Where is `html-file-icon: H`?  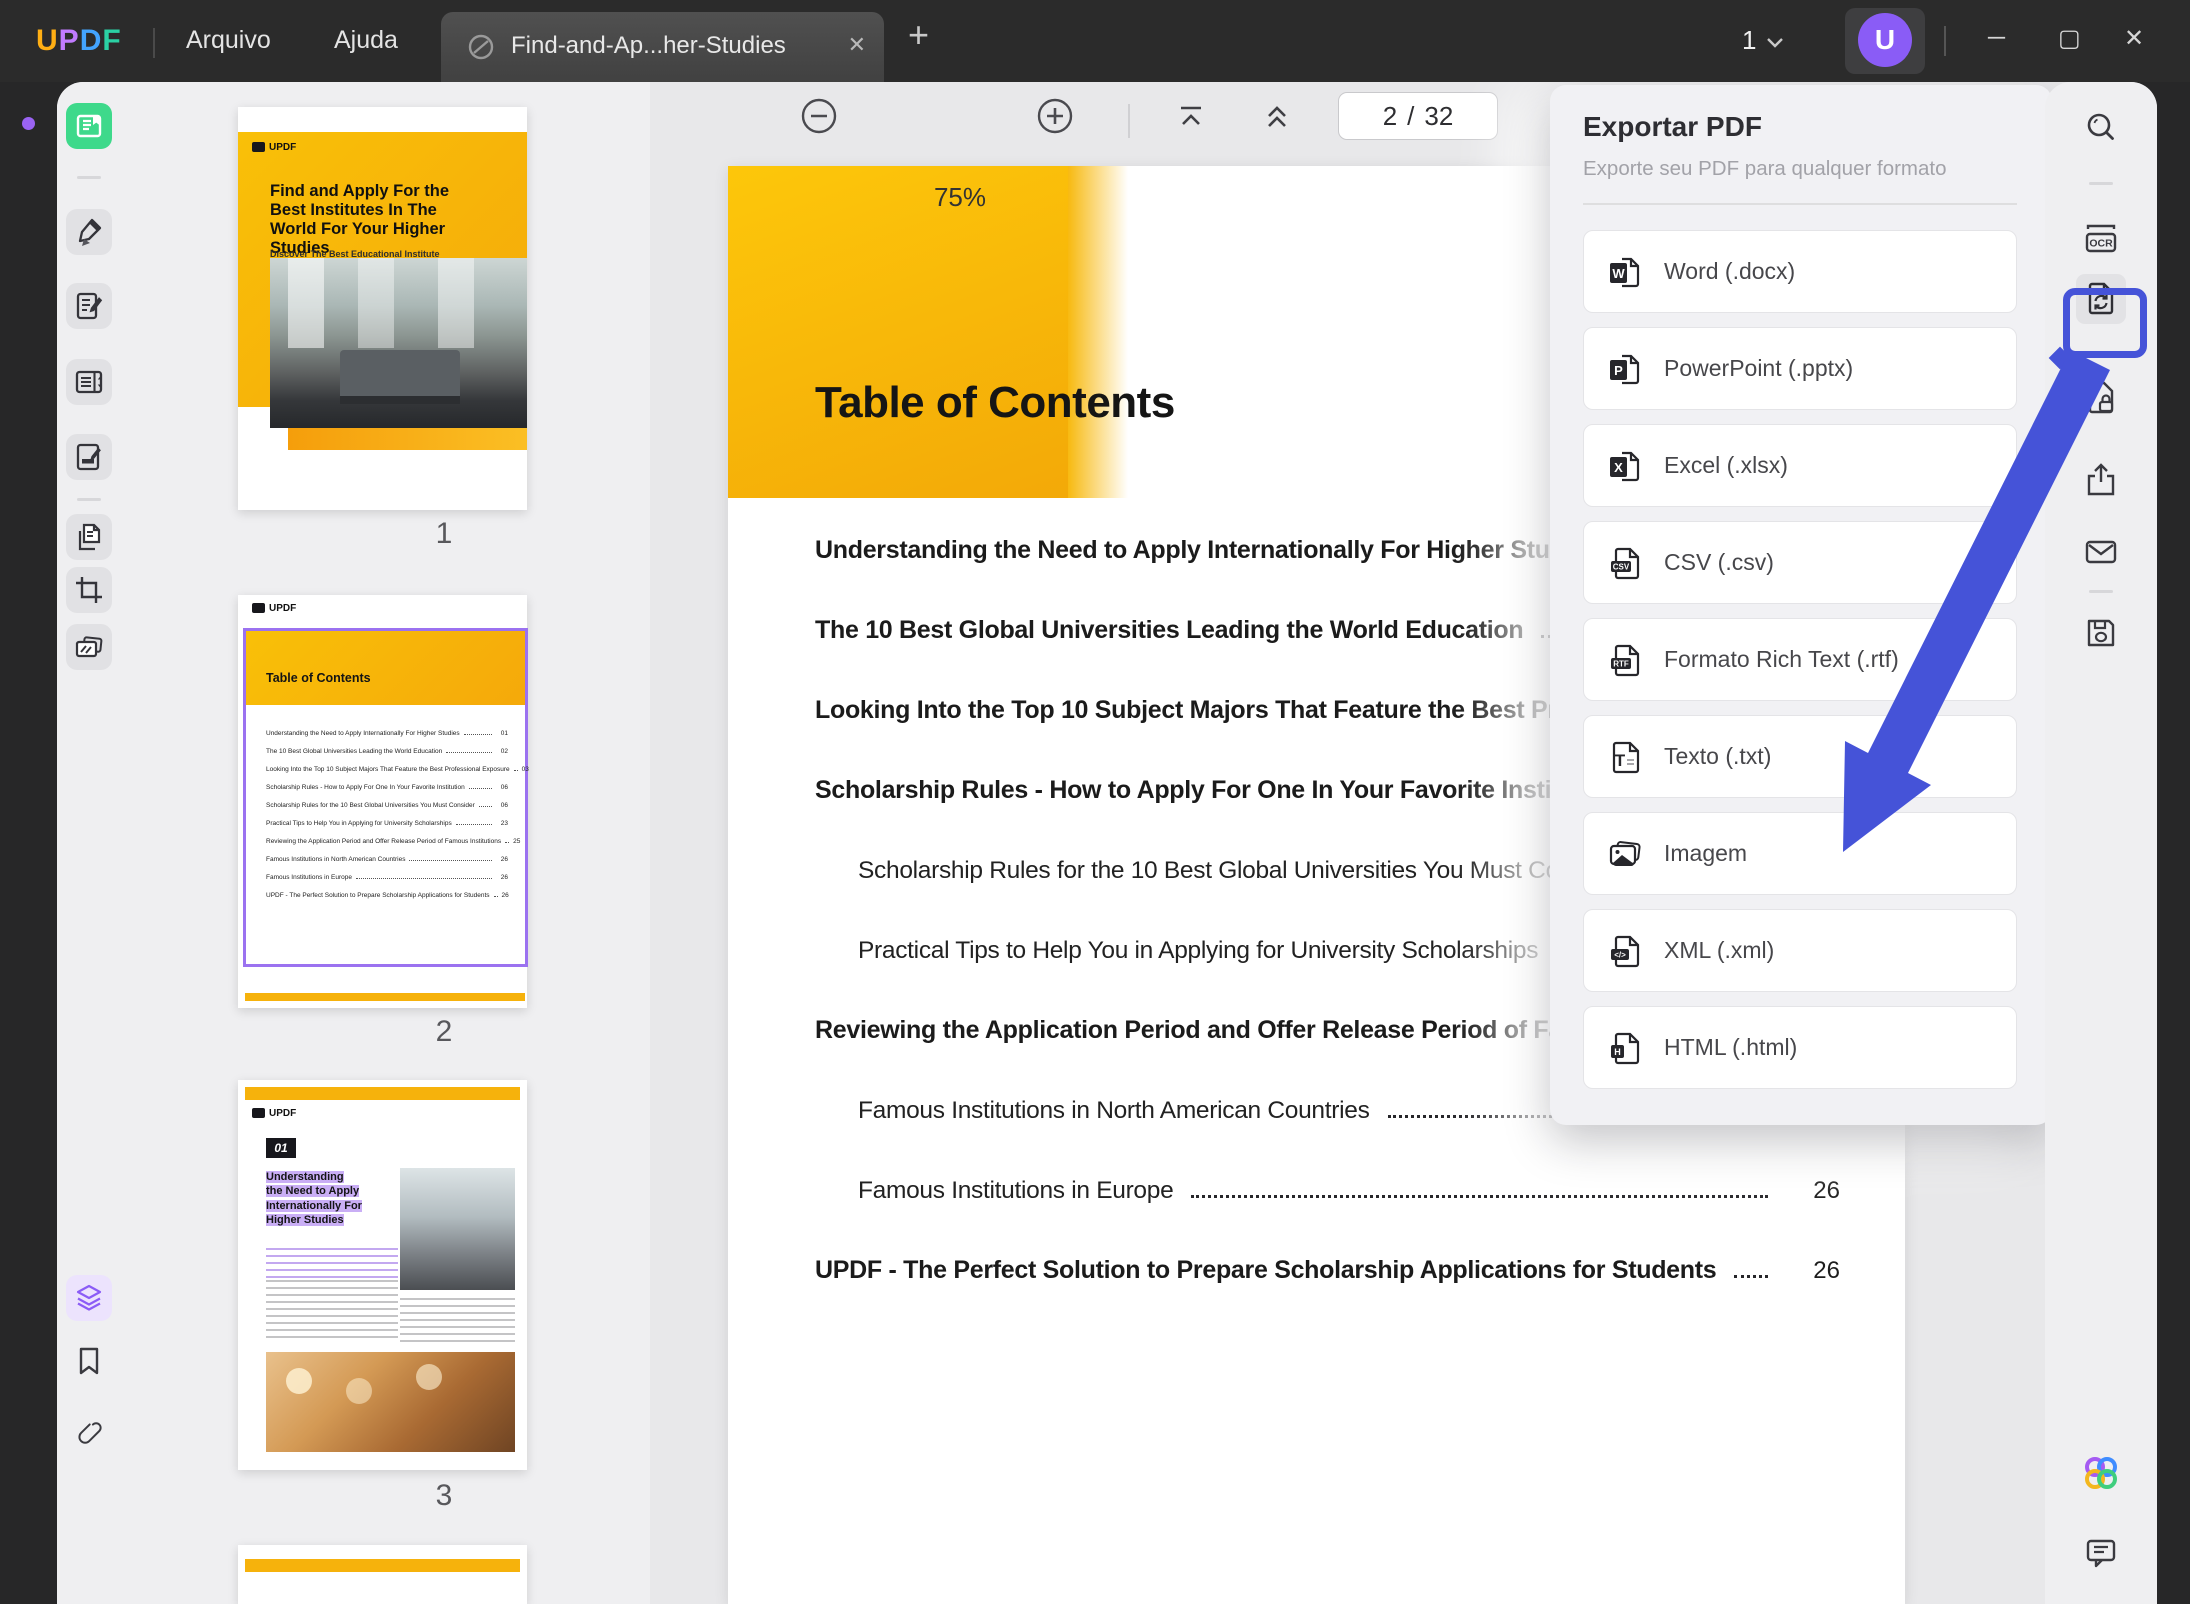
html-file-icon: H is located at coordinates (1625, 1048).